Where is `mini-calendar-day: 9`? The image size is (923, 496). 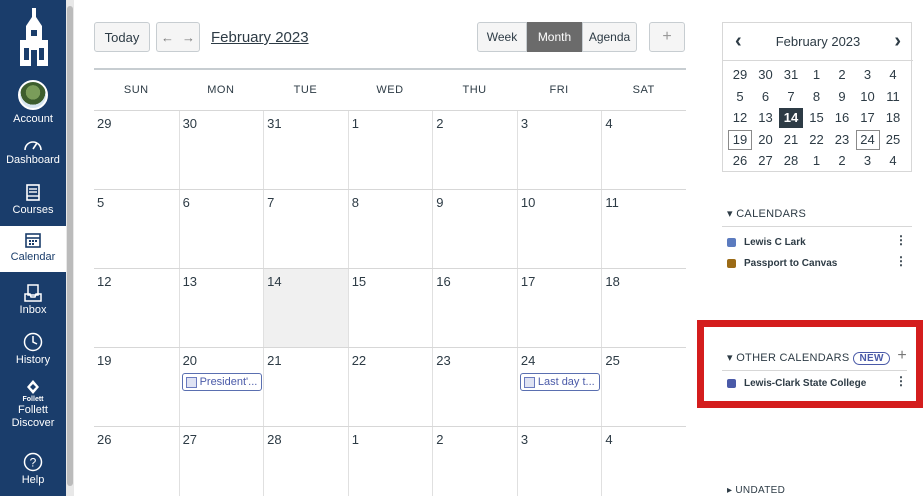
mini-calendar-day: 9 is located at coordinates (842, 97).